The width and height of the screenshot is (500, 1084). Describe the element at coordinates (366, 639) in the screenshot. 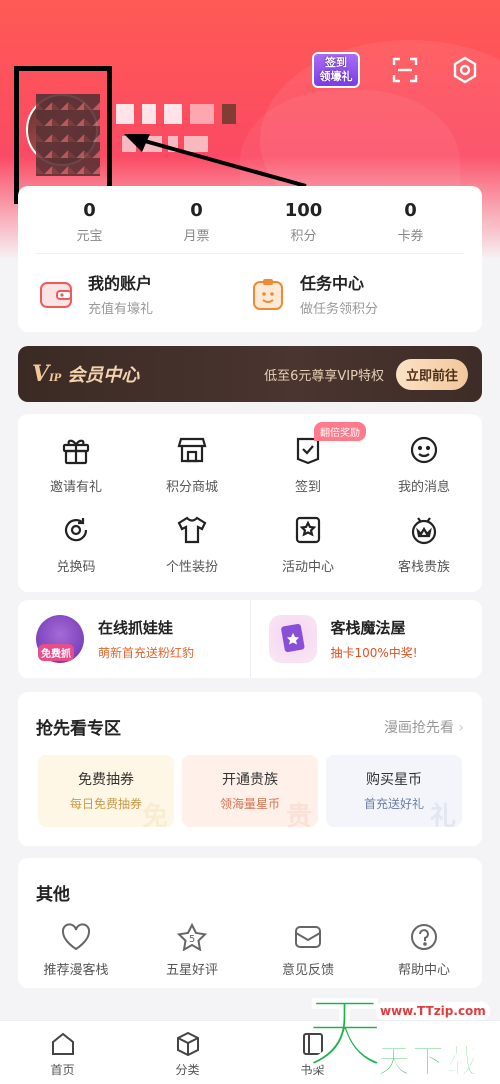

I see `magic-house-promo: 客栈魔法屋 抽卡100%中奖!` at that location.